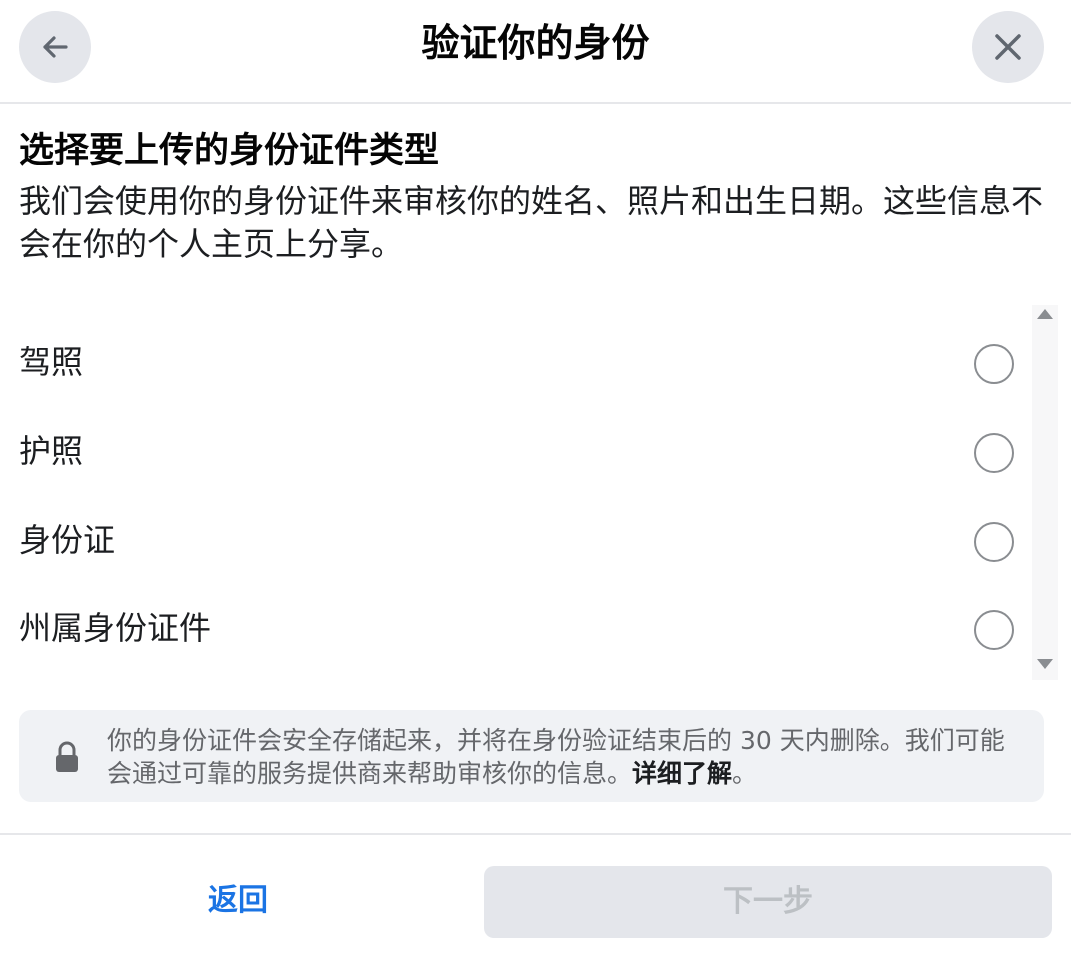  Describe the element at coordinates (768, 902) in the screenshot. I see `next-step-button: 下一步` at that location.